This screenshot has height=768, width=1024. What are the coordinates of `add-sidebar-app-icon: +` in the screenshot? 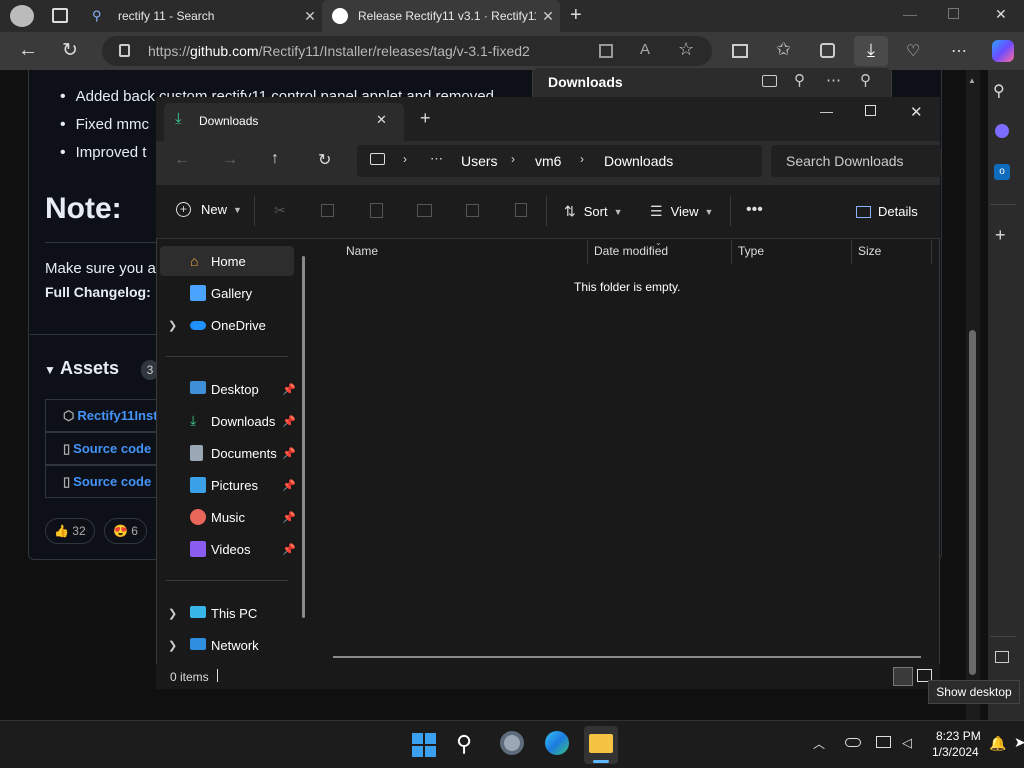 It's located at (1000, 235).